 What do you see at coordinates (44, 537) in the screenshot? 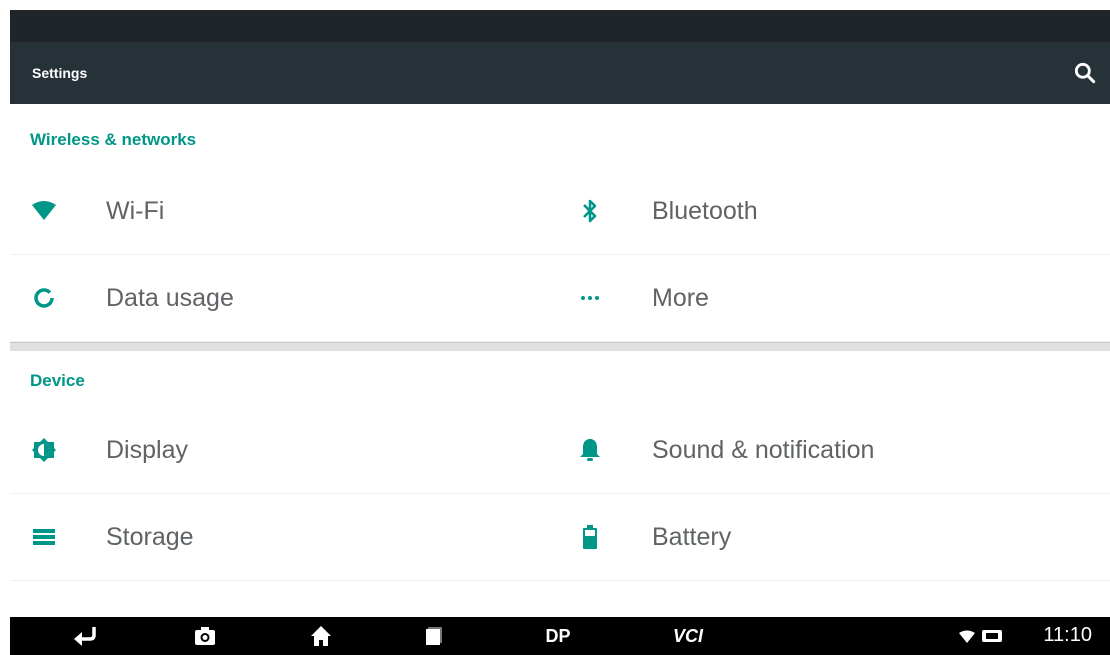
I see `storage-icon` at bounding box center [44, 537].